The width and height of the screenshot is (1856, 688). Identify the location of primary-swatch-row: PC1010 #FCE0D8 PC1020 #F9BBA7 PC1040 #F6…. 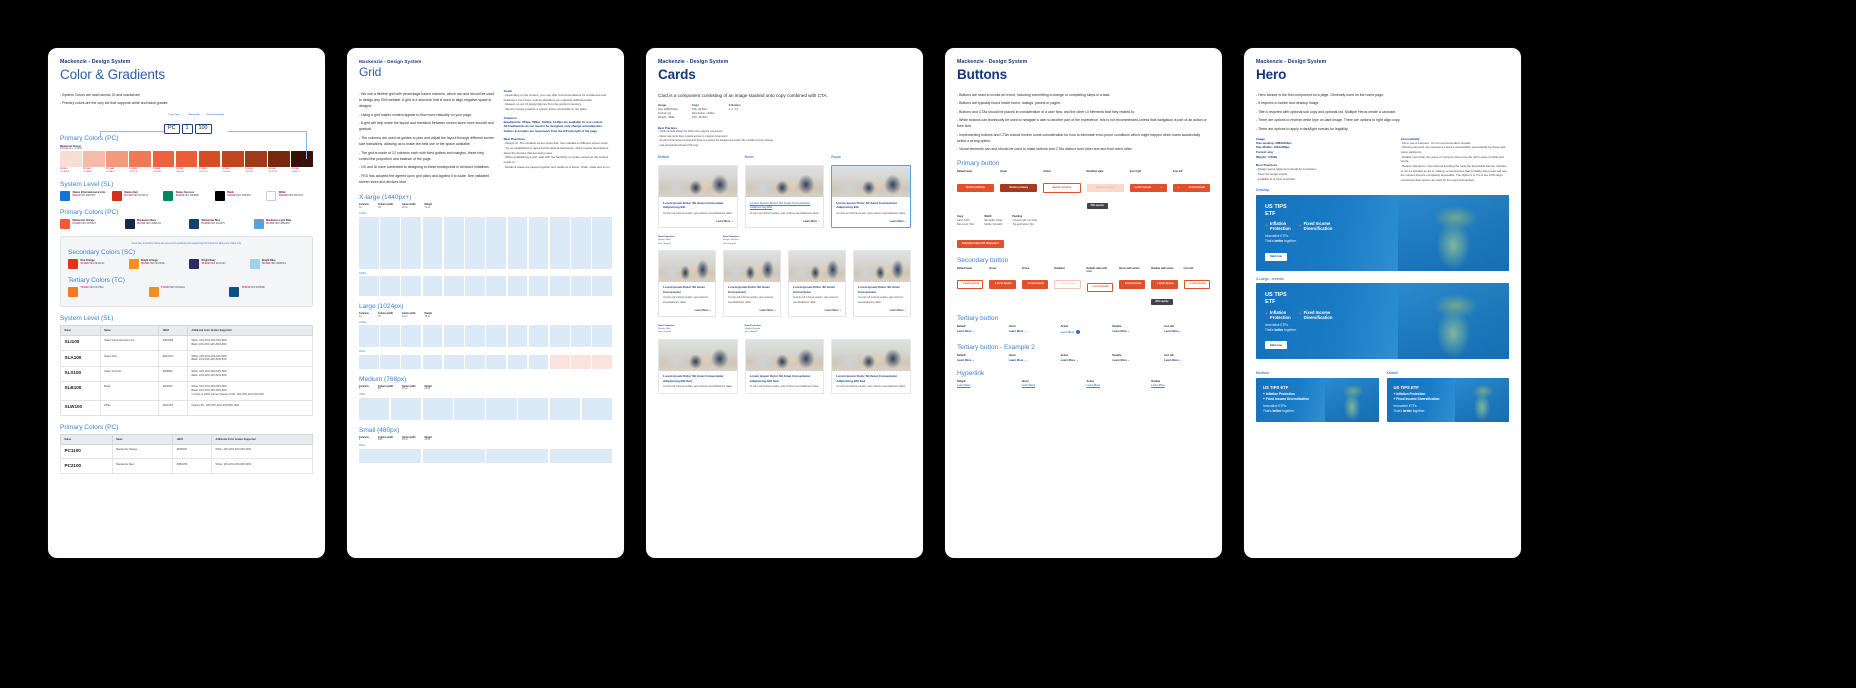
(186, 162).